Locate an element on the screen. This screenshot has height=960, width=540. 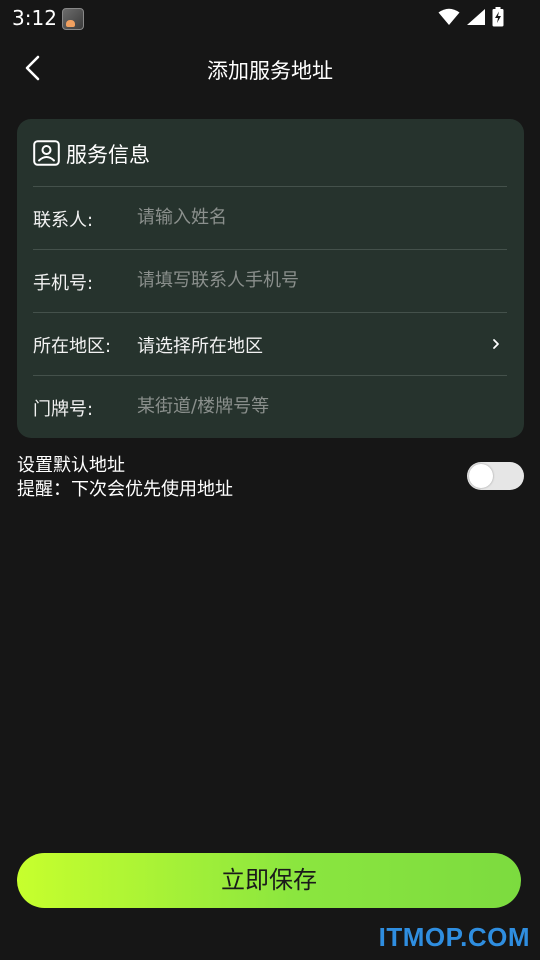
status-bar: 3:12 is located at coordinates (270, 18).